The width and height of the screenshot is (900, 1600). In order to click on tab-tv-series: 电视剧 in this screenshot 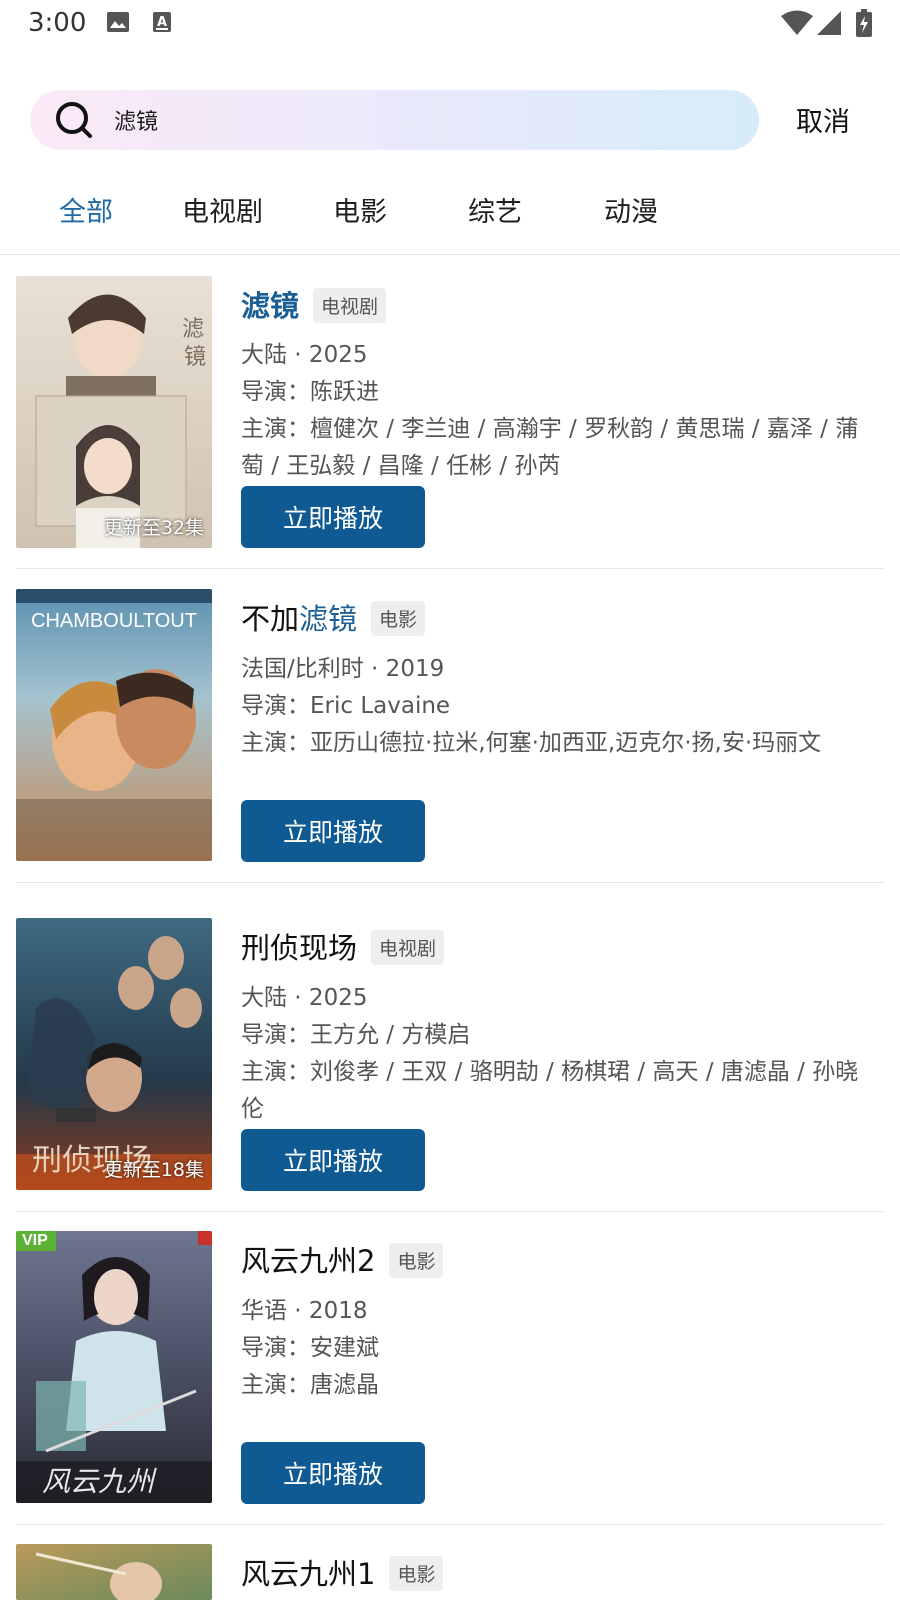, I will do `click(222, 209)`.